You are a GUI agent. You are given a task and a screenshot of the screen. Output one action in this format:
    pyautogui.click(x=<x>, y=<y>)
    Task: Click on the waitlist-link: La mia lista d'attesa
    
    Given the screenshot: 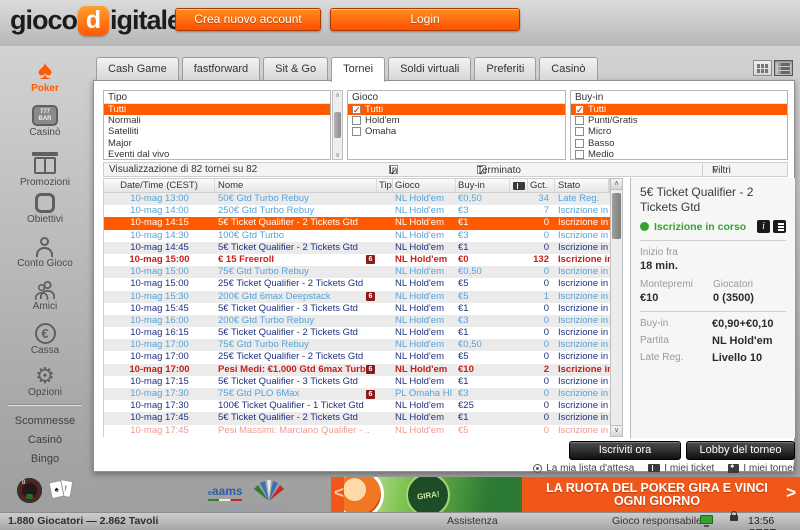 What is the action you would take?
    pyautogui.click(x=583, y=468)
    